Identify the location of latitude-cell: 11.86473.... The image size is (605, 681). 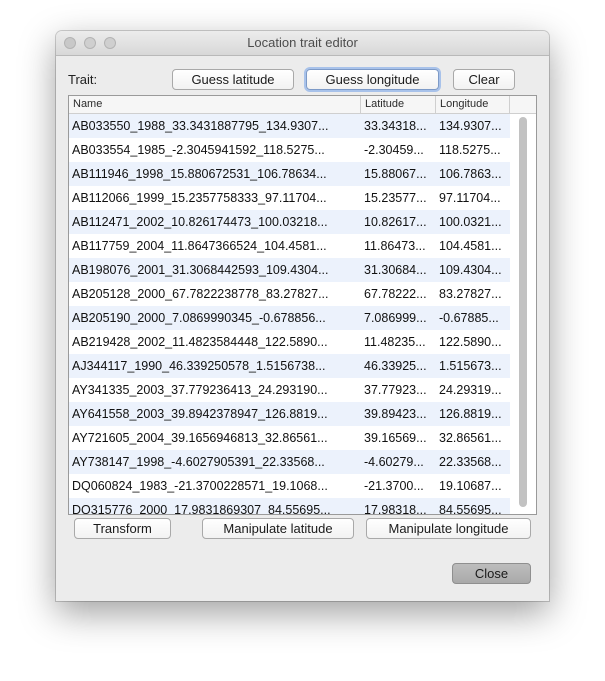
(398, 246).